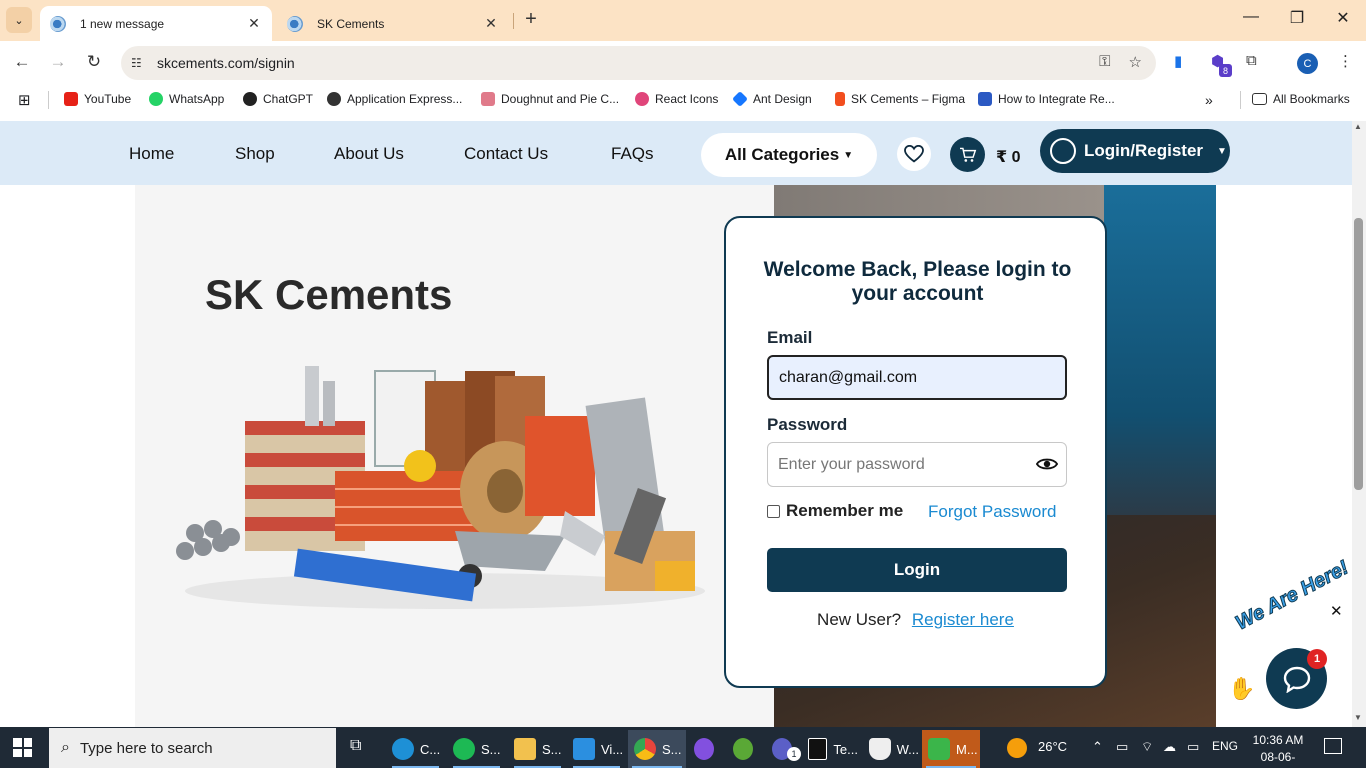 The height and width of the screenshot is (783, 1366). Describe the element at coordinates (642, 99) in the screenshot. I see `react-icons-icon` at that location.